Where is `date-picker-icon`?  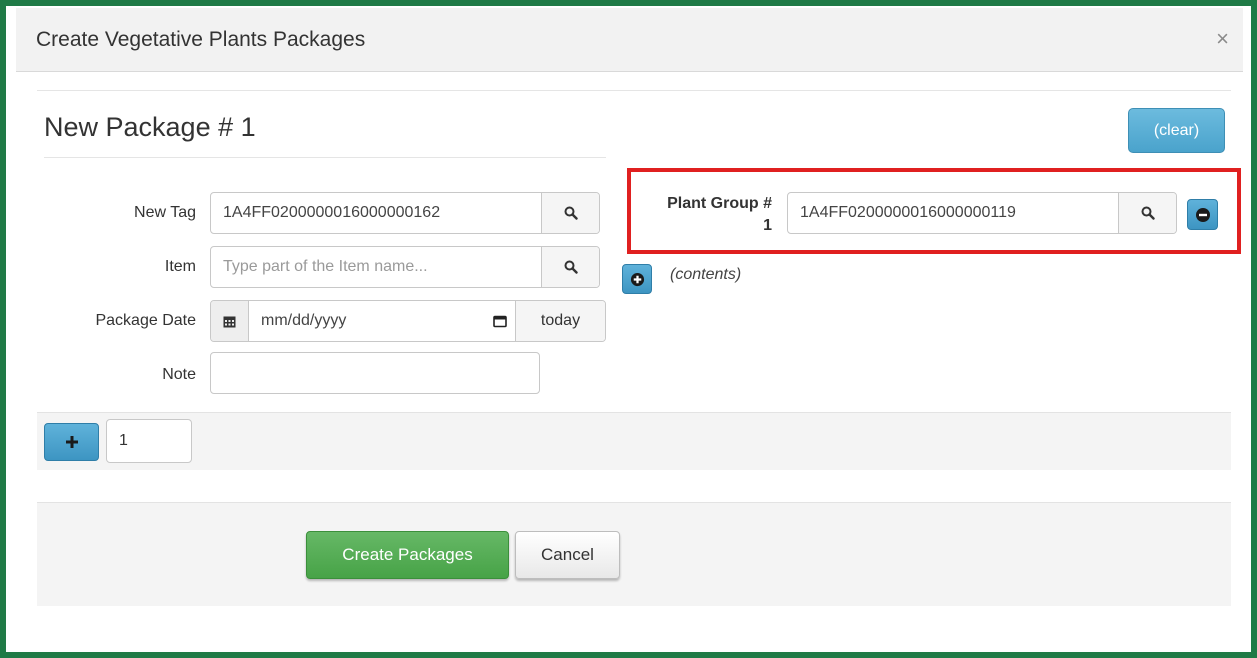
date-picker-icon is located at coordinates (500, 321).